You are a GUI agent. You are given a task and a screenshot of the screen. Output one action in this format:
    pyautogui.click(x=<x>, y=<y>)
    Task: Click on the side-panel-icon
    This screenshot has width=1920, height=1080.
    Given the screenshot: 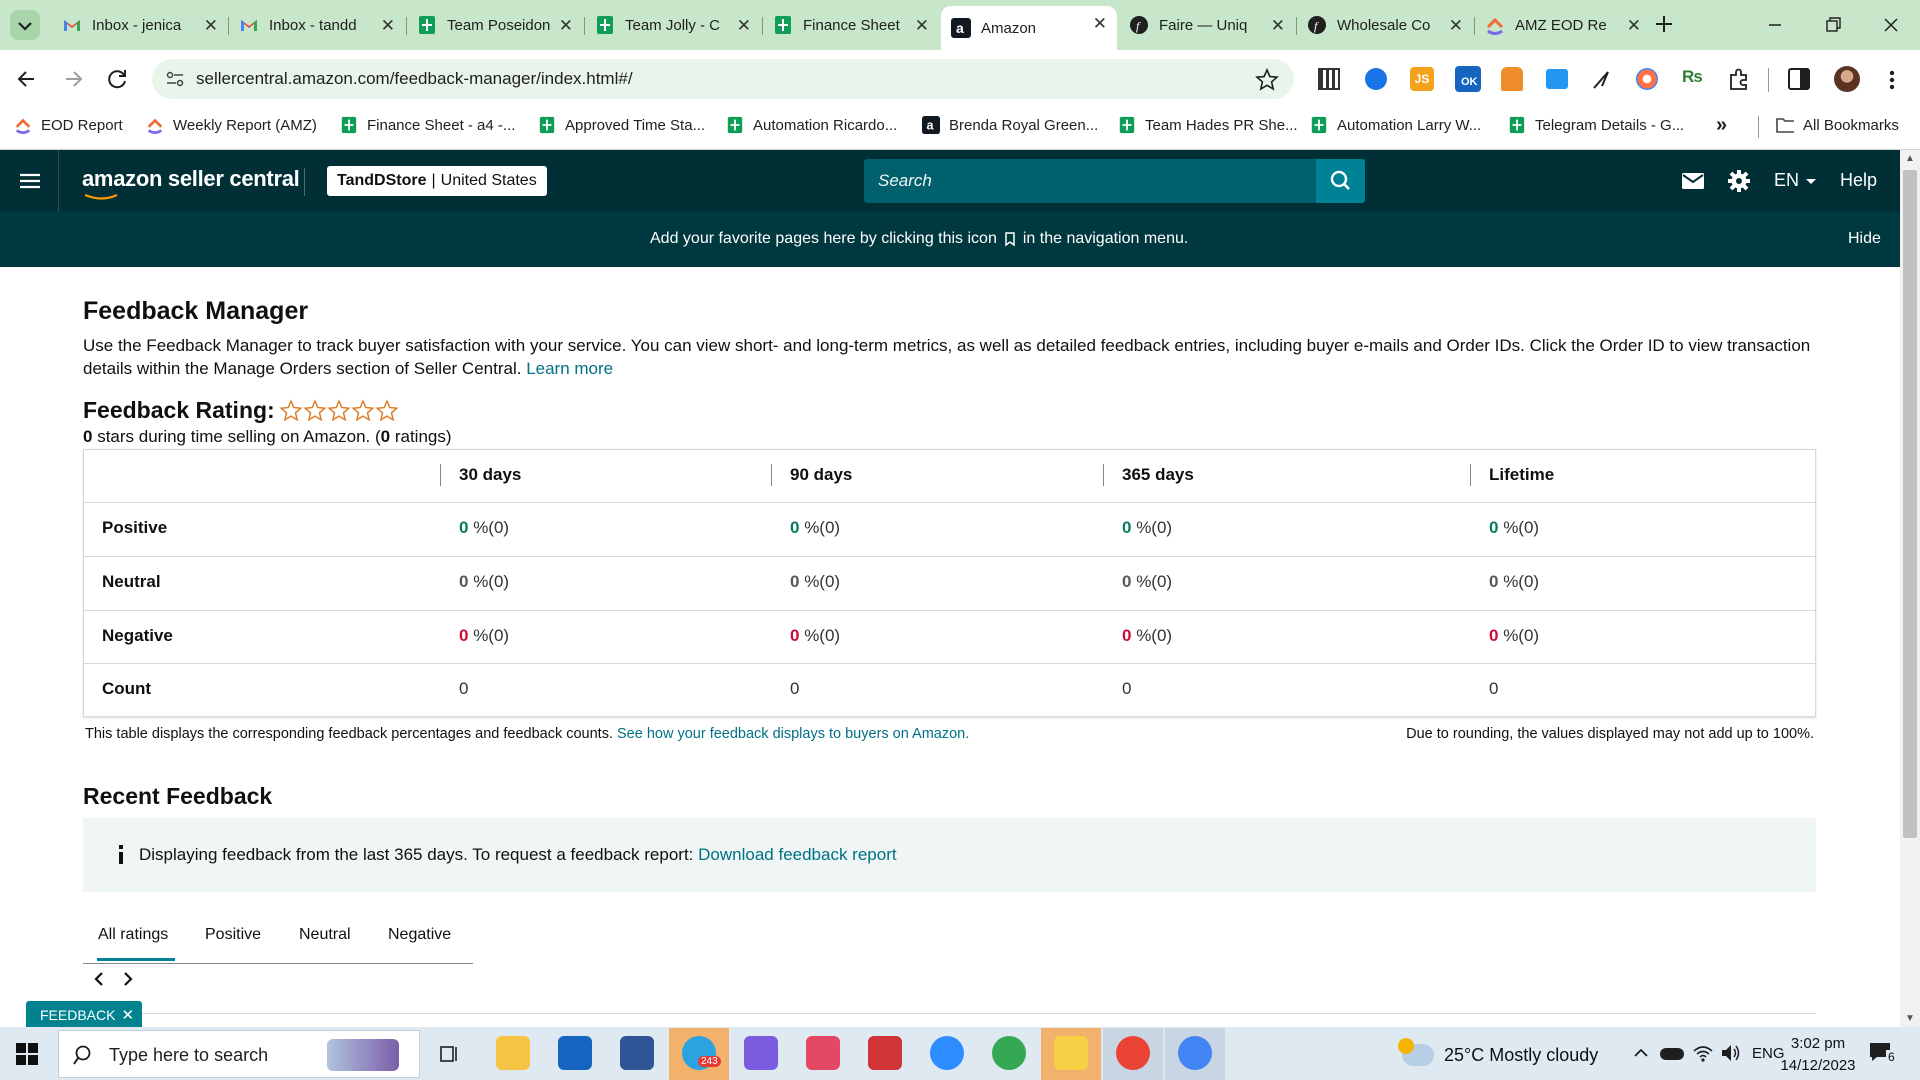 What is the action you would take?
    pyautogui.click(x=1799, y=79)
    